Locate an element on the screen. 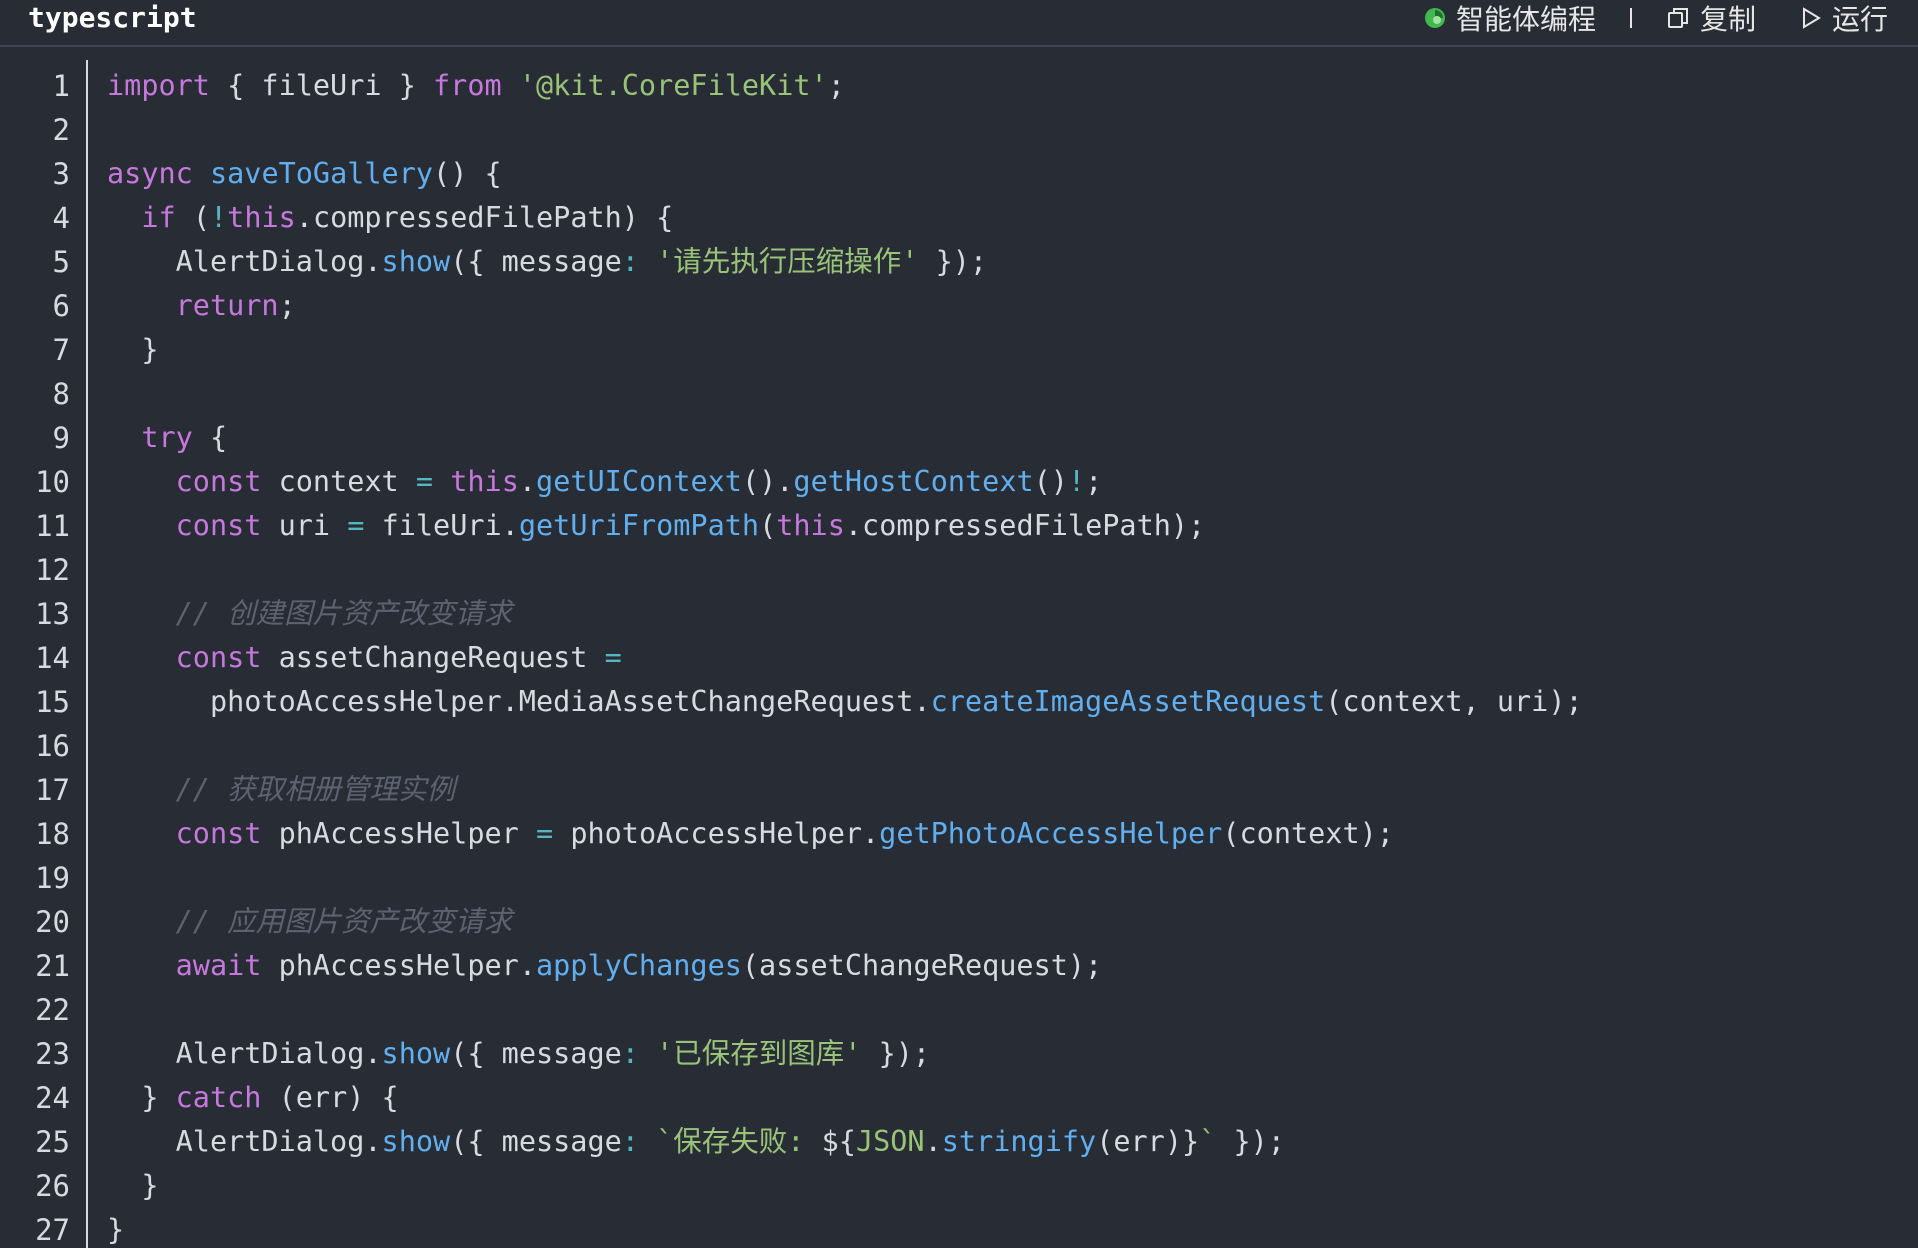 The width and height of the screenshot is (1918, 1248). agent-coding-button: 智能体编程 is located at coordinates (1510, 19).